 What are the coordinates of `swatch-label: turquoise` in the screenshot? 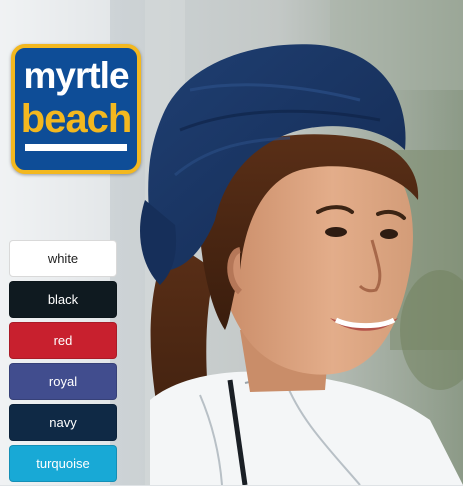 It's located at (63, 463).